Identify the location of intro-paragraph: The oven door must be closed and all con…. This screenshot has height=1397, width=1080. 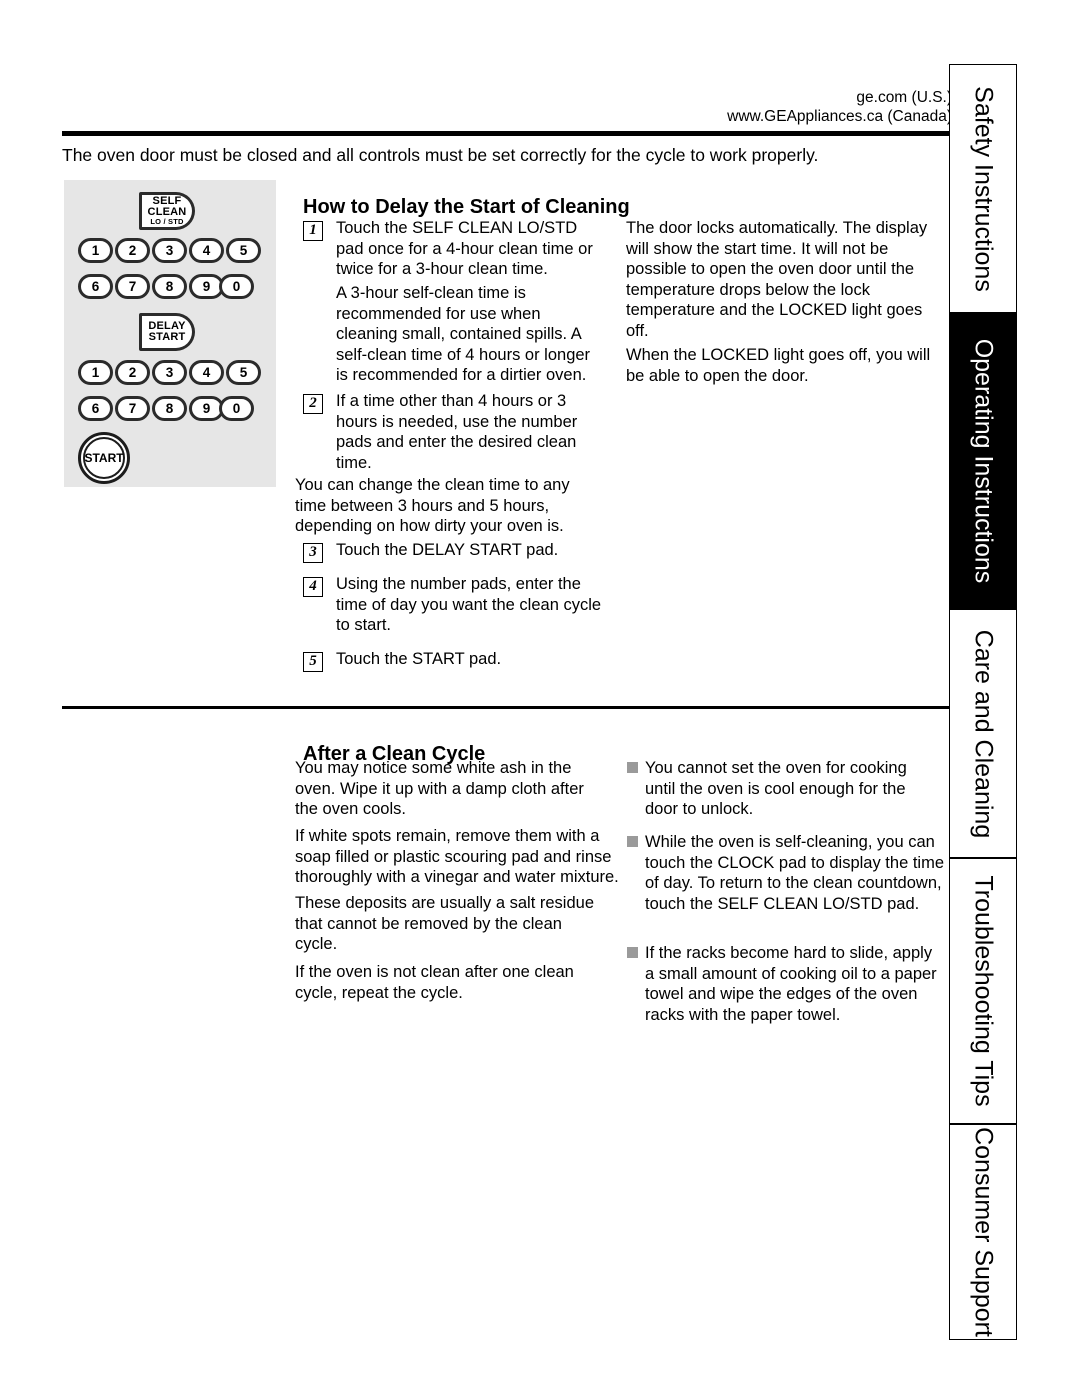
(440, 155).